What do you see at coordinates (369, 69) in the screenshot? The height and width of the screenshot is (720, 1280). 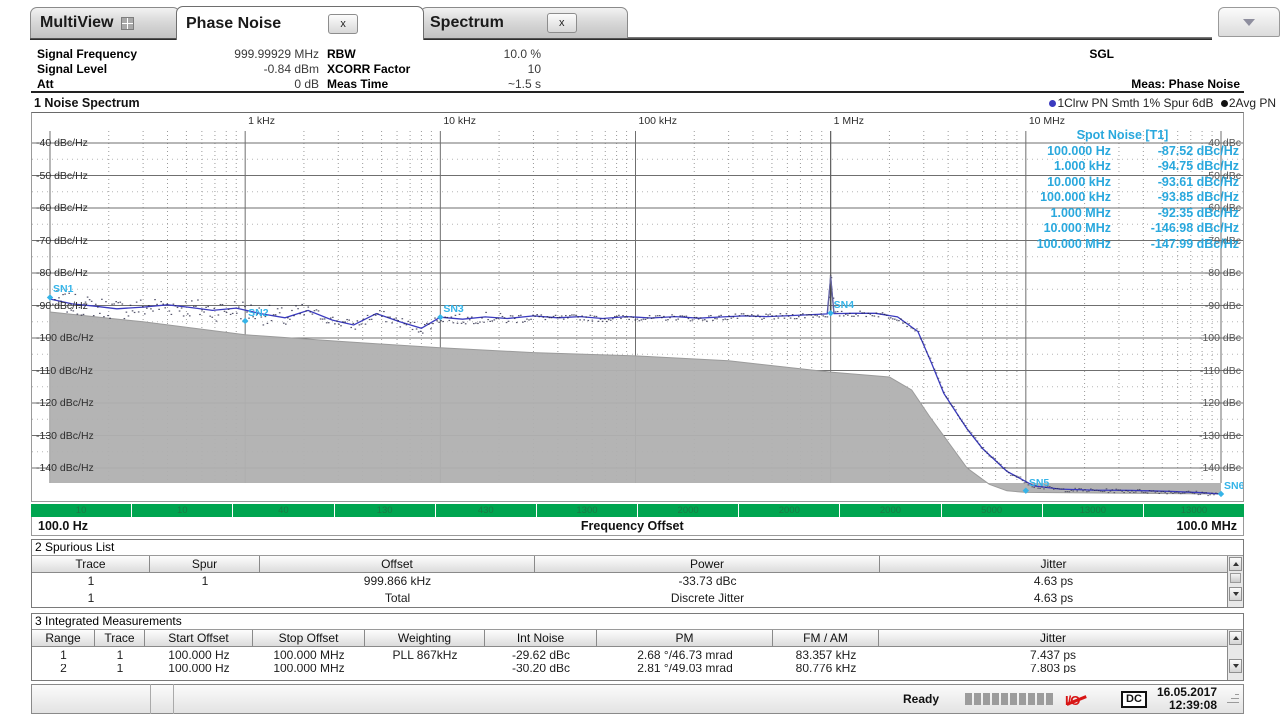 I see `param-label-xcorr-factor: XCORR Factor` at bounding box center [369, 69].